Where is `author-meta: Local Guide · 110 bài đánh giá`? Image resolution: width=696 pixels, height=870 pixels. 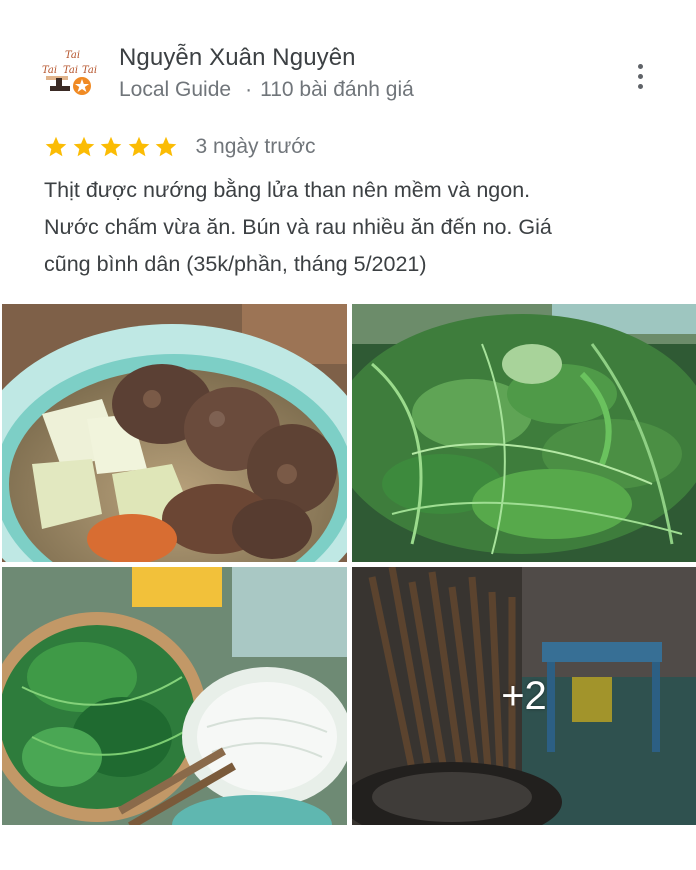
author-meta: Local Guide · 110 bài đánh giá is located at coordinates (266, 90).